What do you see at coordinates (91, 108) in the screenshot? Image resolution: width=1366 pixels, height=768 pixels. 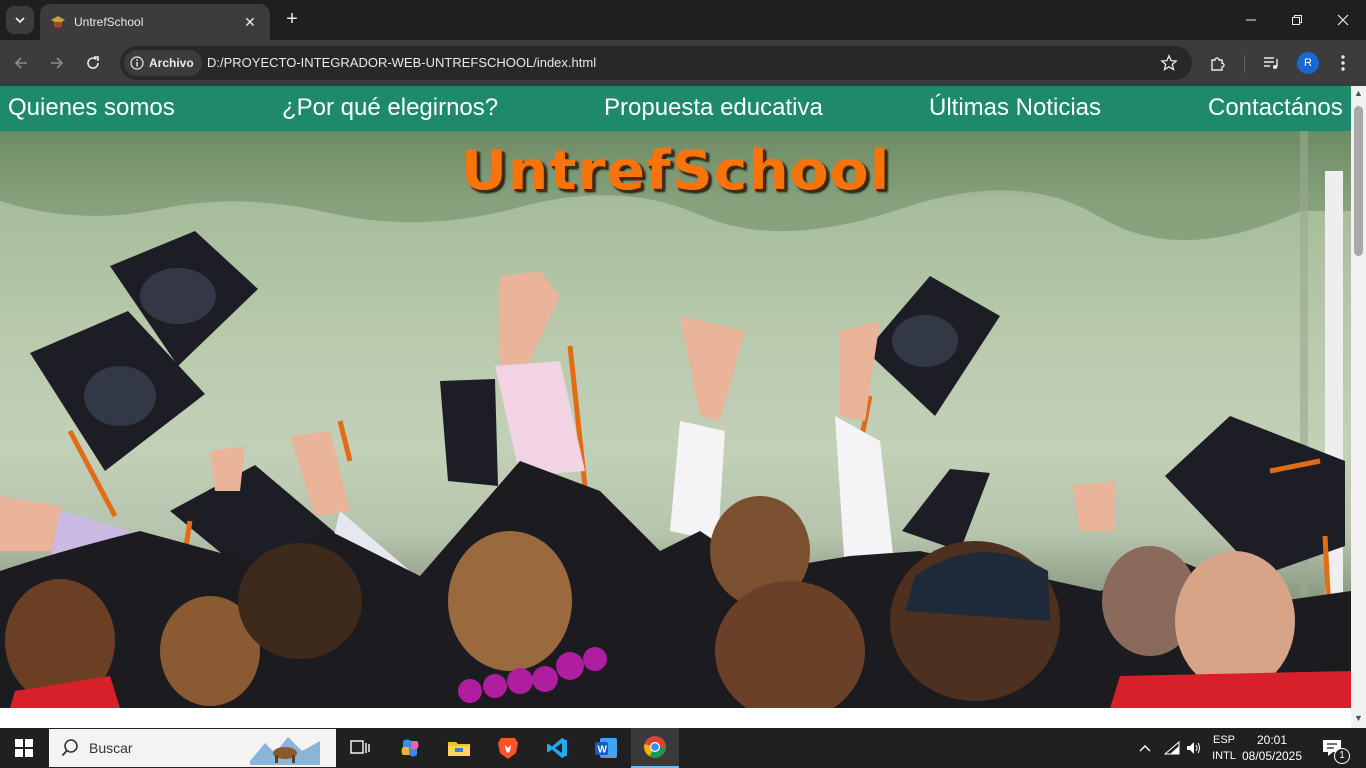 I see `nav-link-quienes-somos: Quienes somos` at bounding box center [91, 108].